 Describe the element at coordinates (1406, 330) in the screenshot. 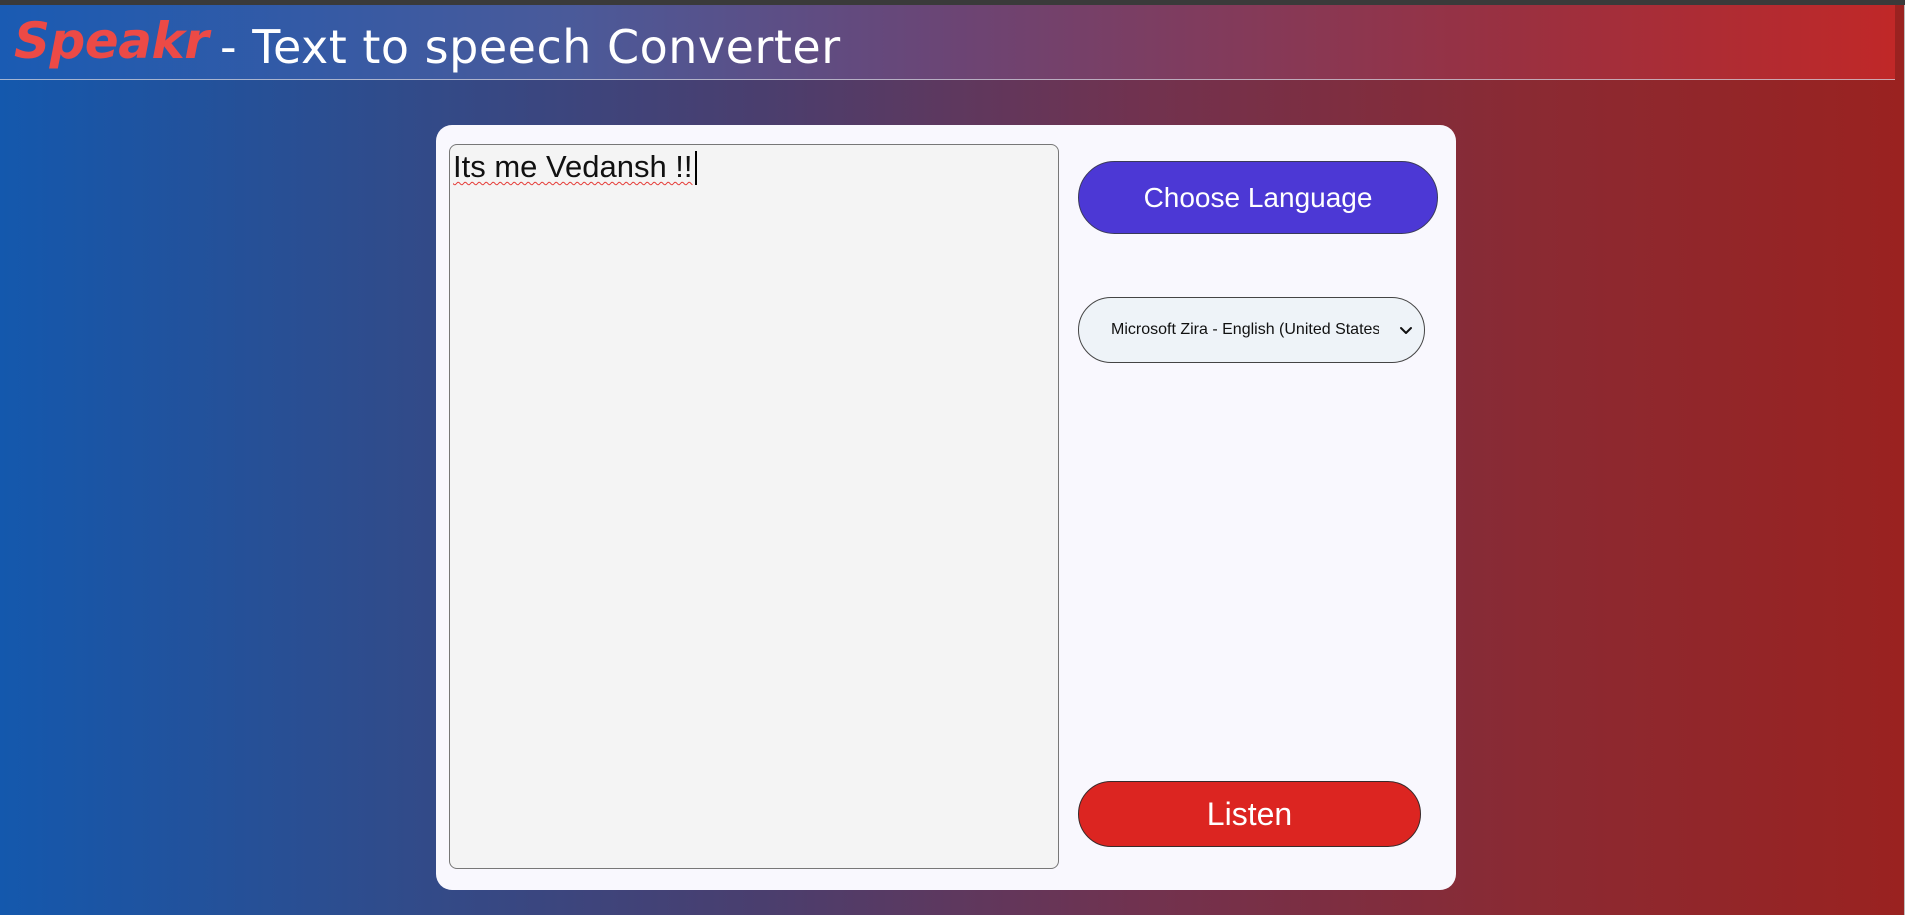

I see `chevron-down-icon` at that location.